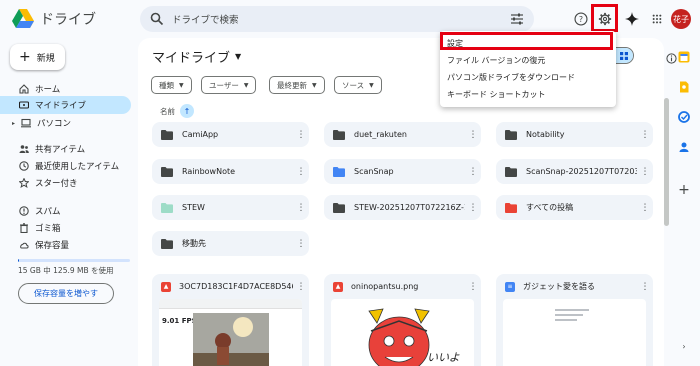  What do you see at coordinates (528, 94) in the screenshot?
I see `menu-item-keyboard-shortcuts: キーボード ショートカット` at bounding box center [528, 94].